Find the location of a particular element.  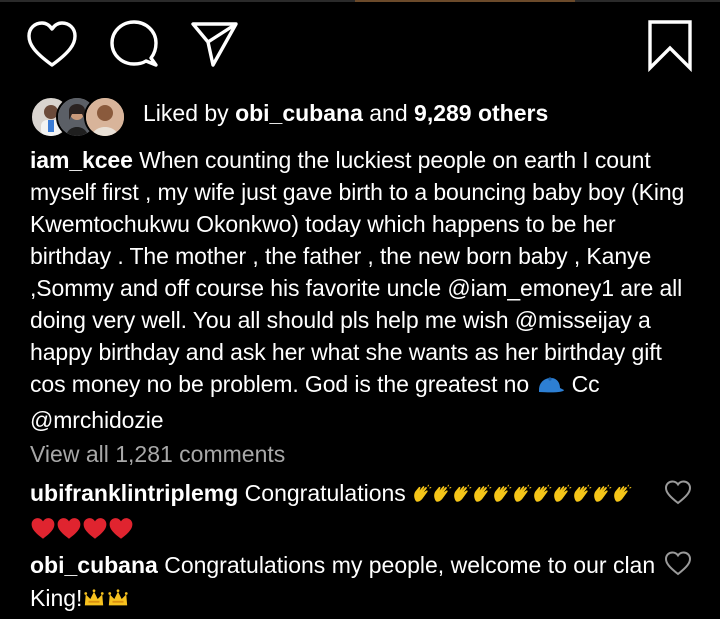

top-divider-accent is located at coordinates (465, 1).